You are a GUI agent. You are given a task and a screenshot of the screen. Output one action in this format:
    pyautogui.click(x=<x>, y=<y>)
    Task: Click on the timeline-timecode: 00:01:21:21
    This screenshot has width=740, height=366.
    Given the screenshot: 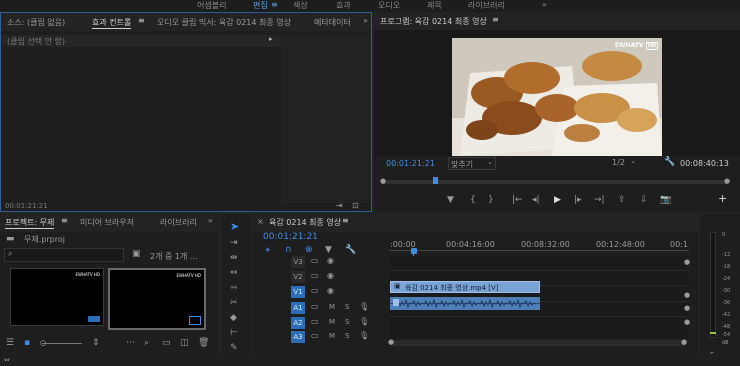 What is the action you would take?
    pyautogui.click(x=290, y=237)
    